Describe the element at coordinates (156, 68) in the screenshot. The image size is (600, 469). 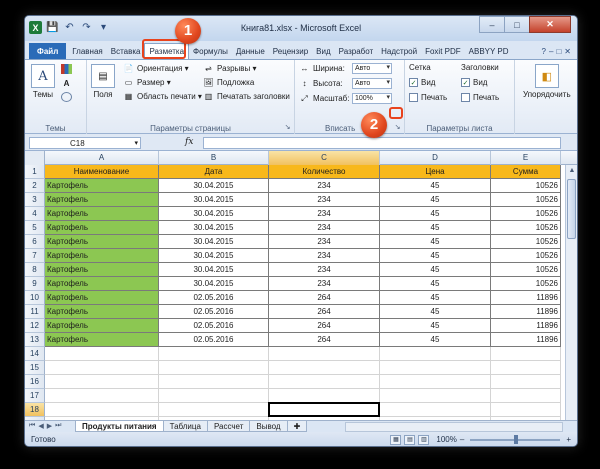
I see `orientation-button: 📄 Ориентация ▾` at that location.